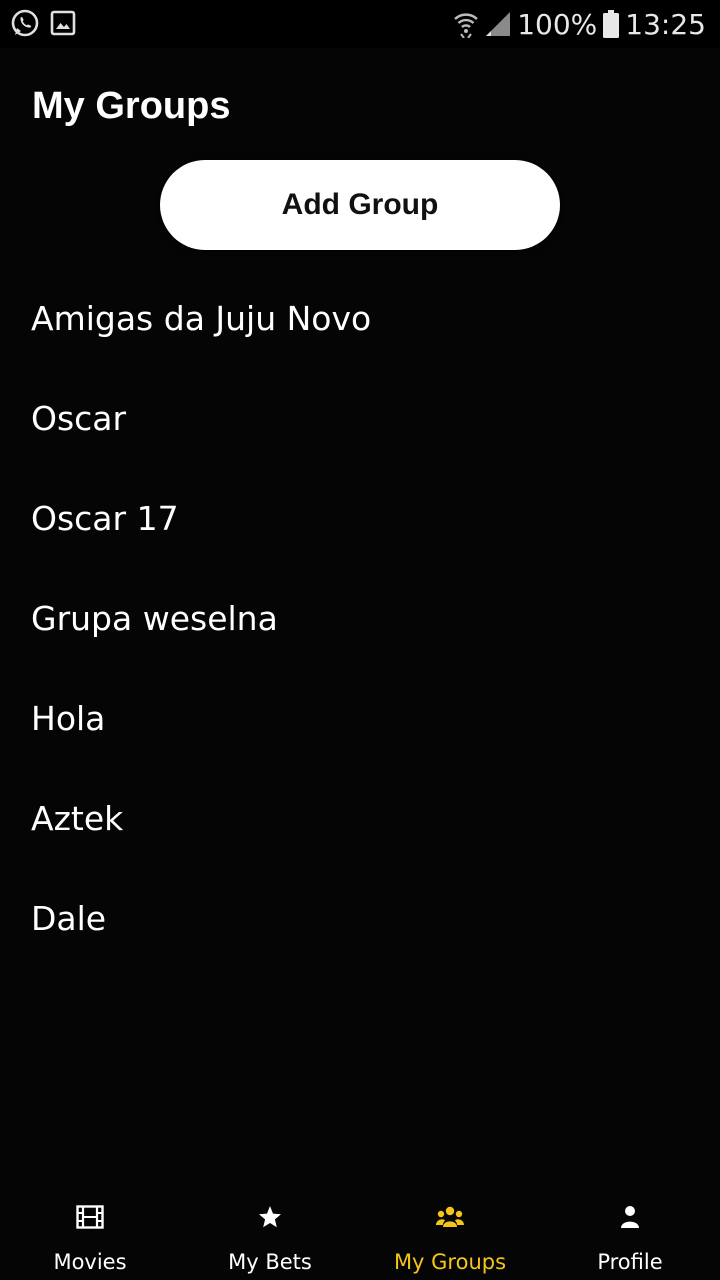  Describe the element at coordinates (360, 24) in the screenshot. I see `status-bar: 100% 13:25` at that location.